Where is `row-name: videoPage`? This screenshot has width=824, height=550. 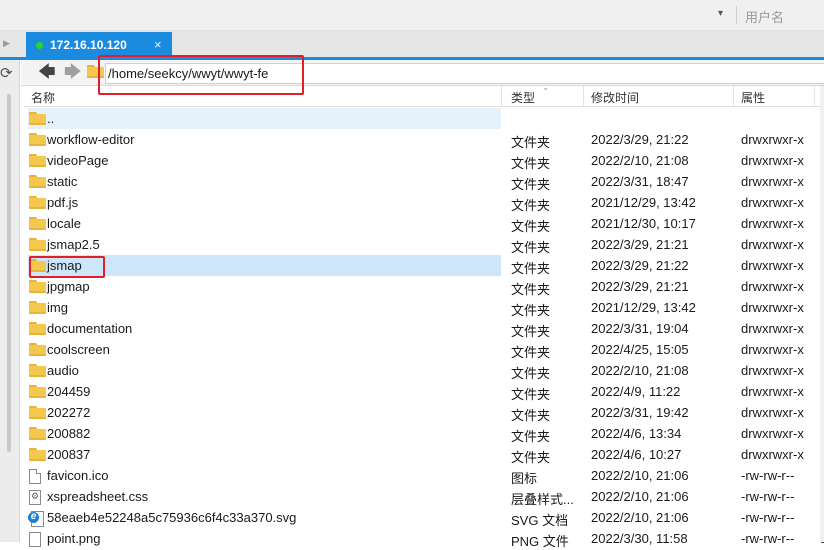
row-name: videoPage is located at coordinates (78, 160).